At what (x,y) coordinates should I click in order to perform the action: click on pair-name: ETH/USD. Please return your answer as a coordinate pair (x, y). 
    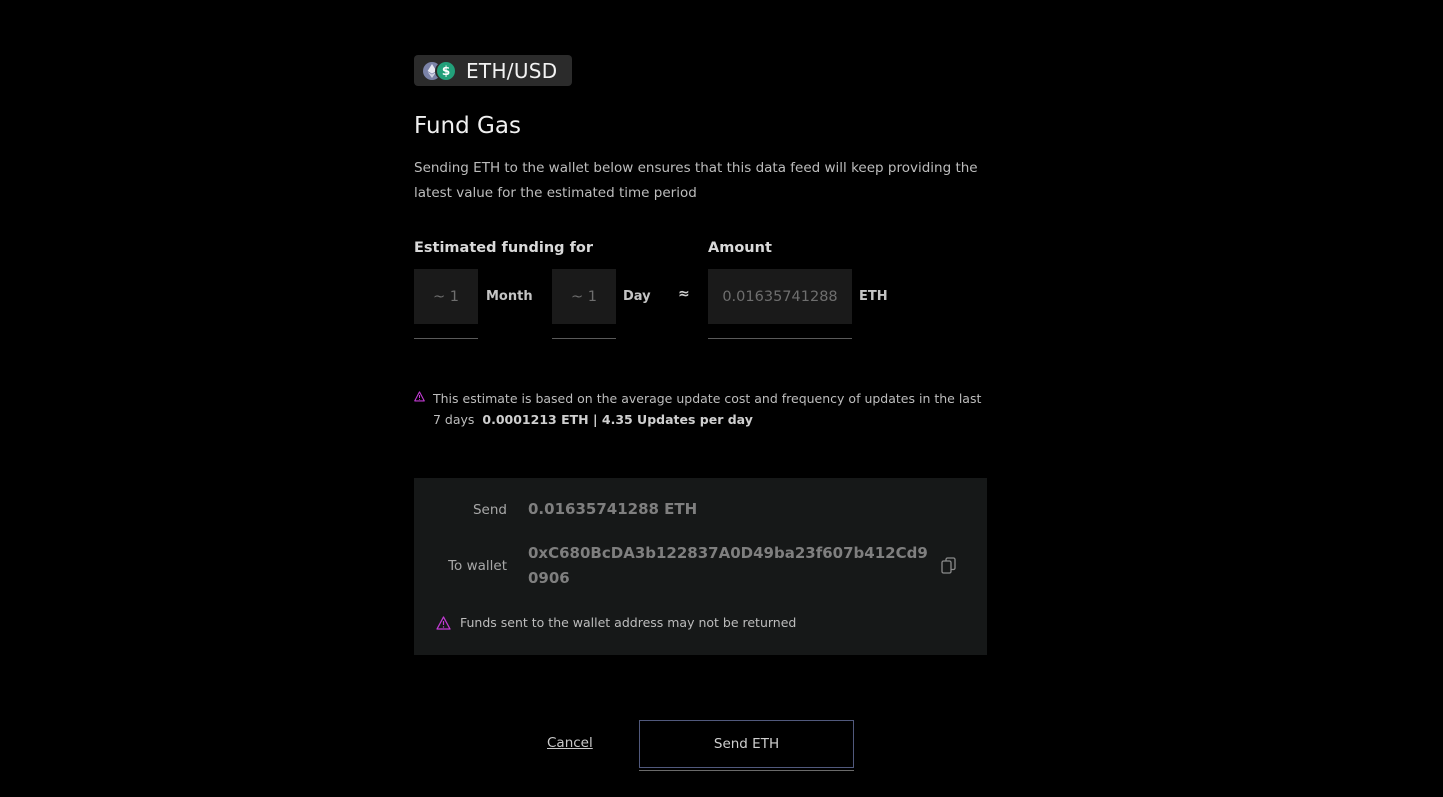
    Looking at the image, I should click on (512, 70).